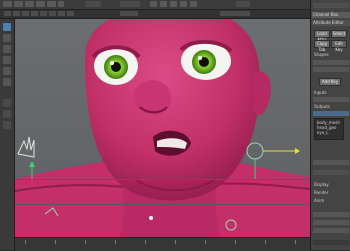 Image resolution: width=350 pixels, height=251 pixels. I want to click on add-key-button: Add Key, so click(330, 82).